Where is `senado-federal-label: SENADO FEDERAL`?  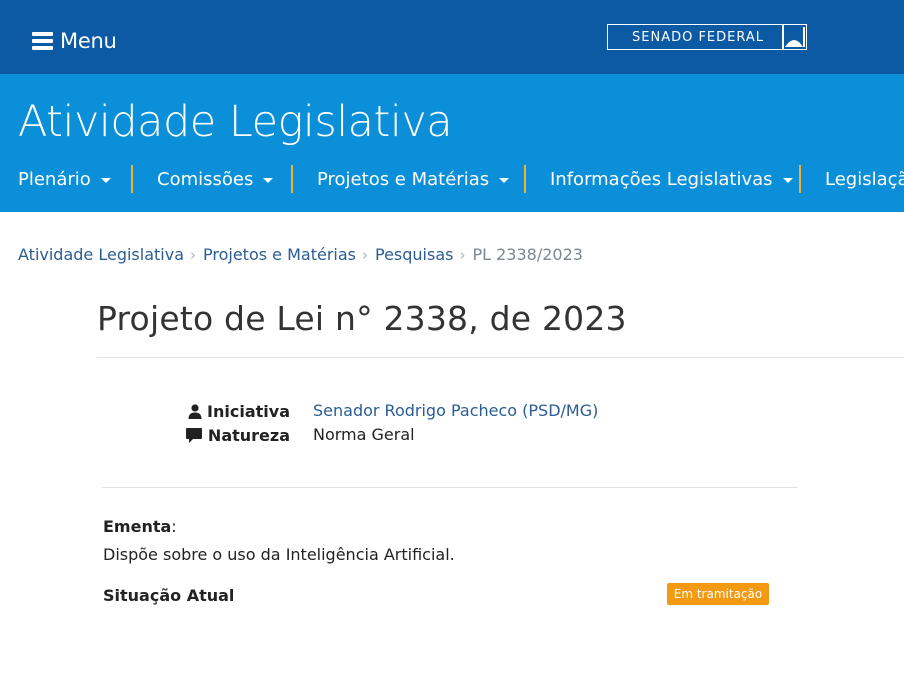
senado-federal-label: SENADO FEDERAL is located at coordinates (698, 37).